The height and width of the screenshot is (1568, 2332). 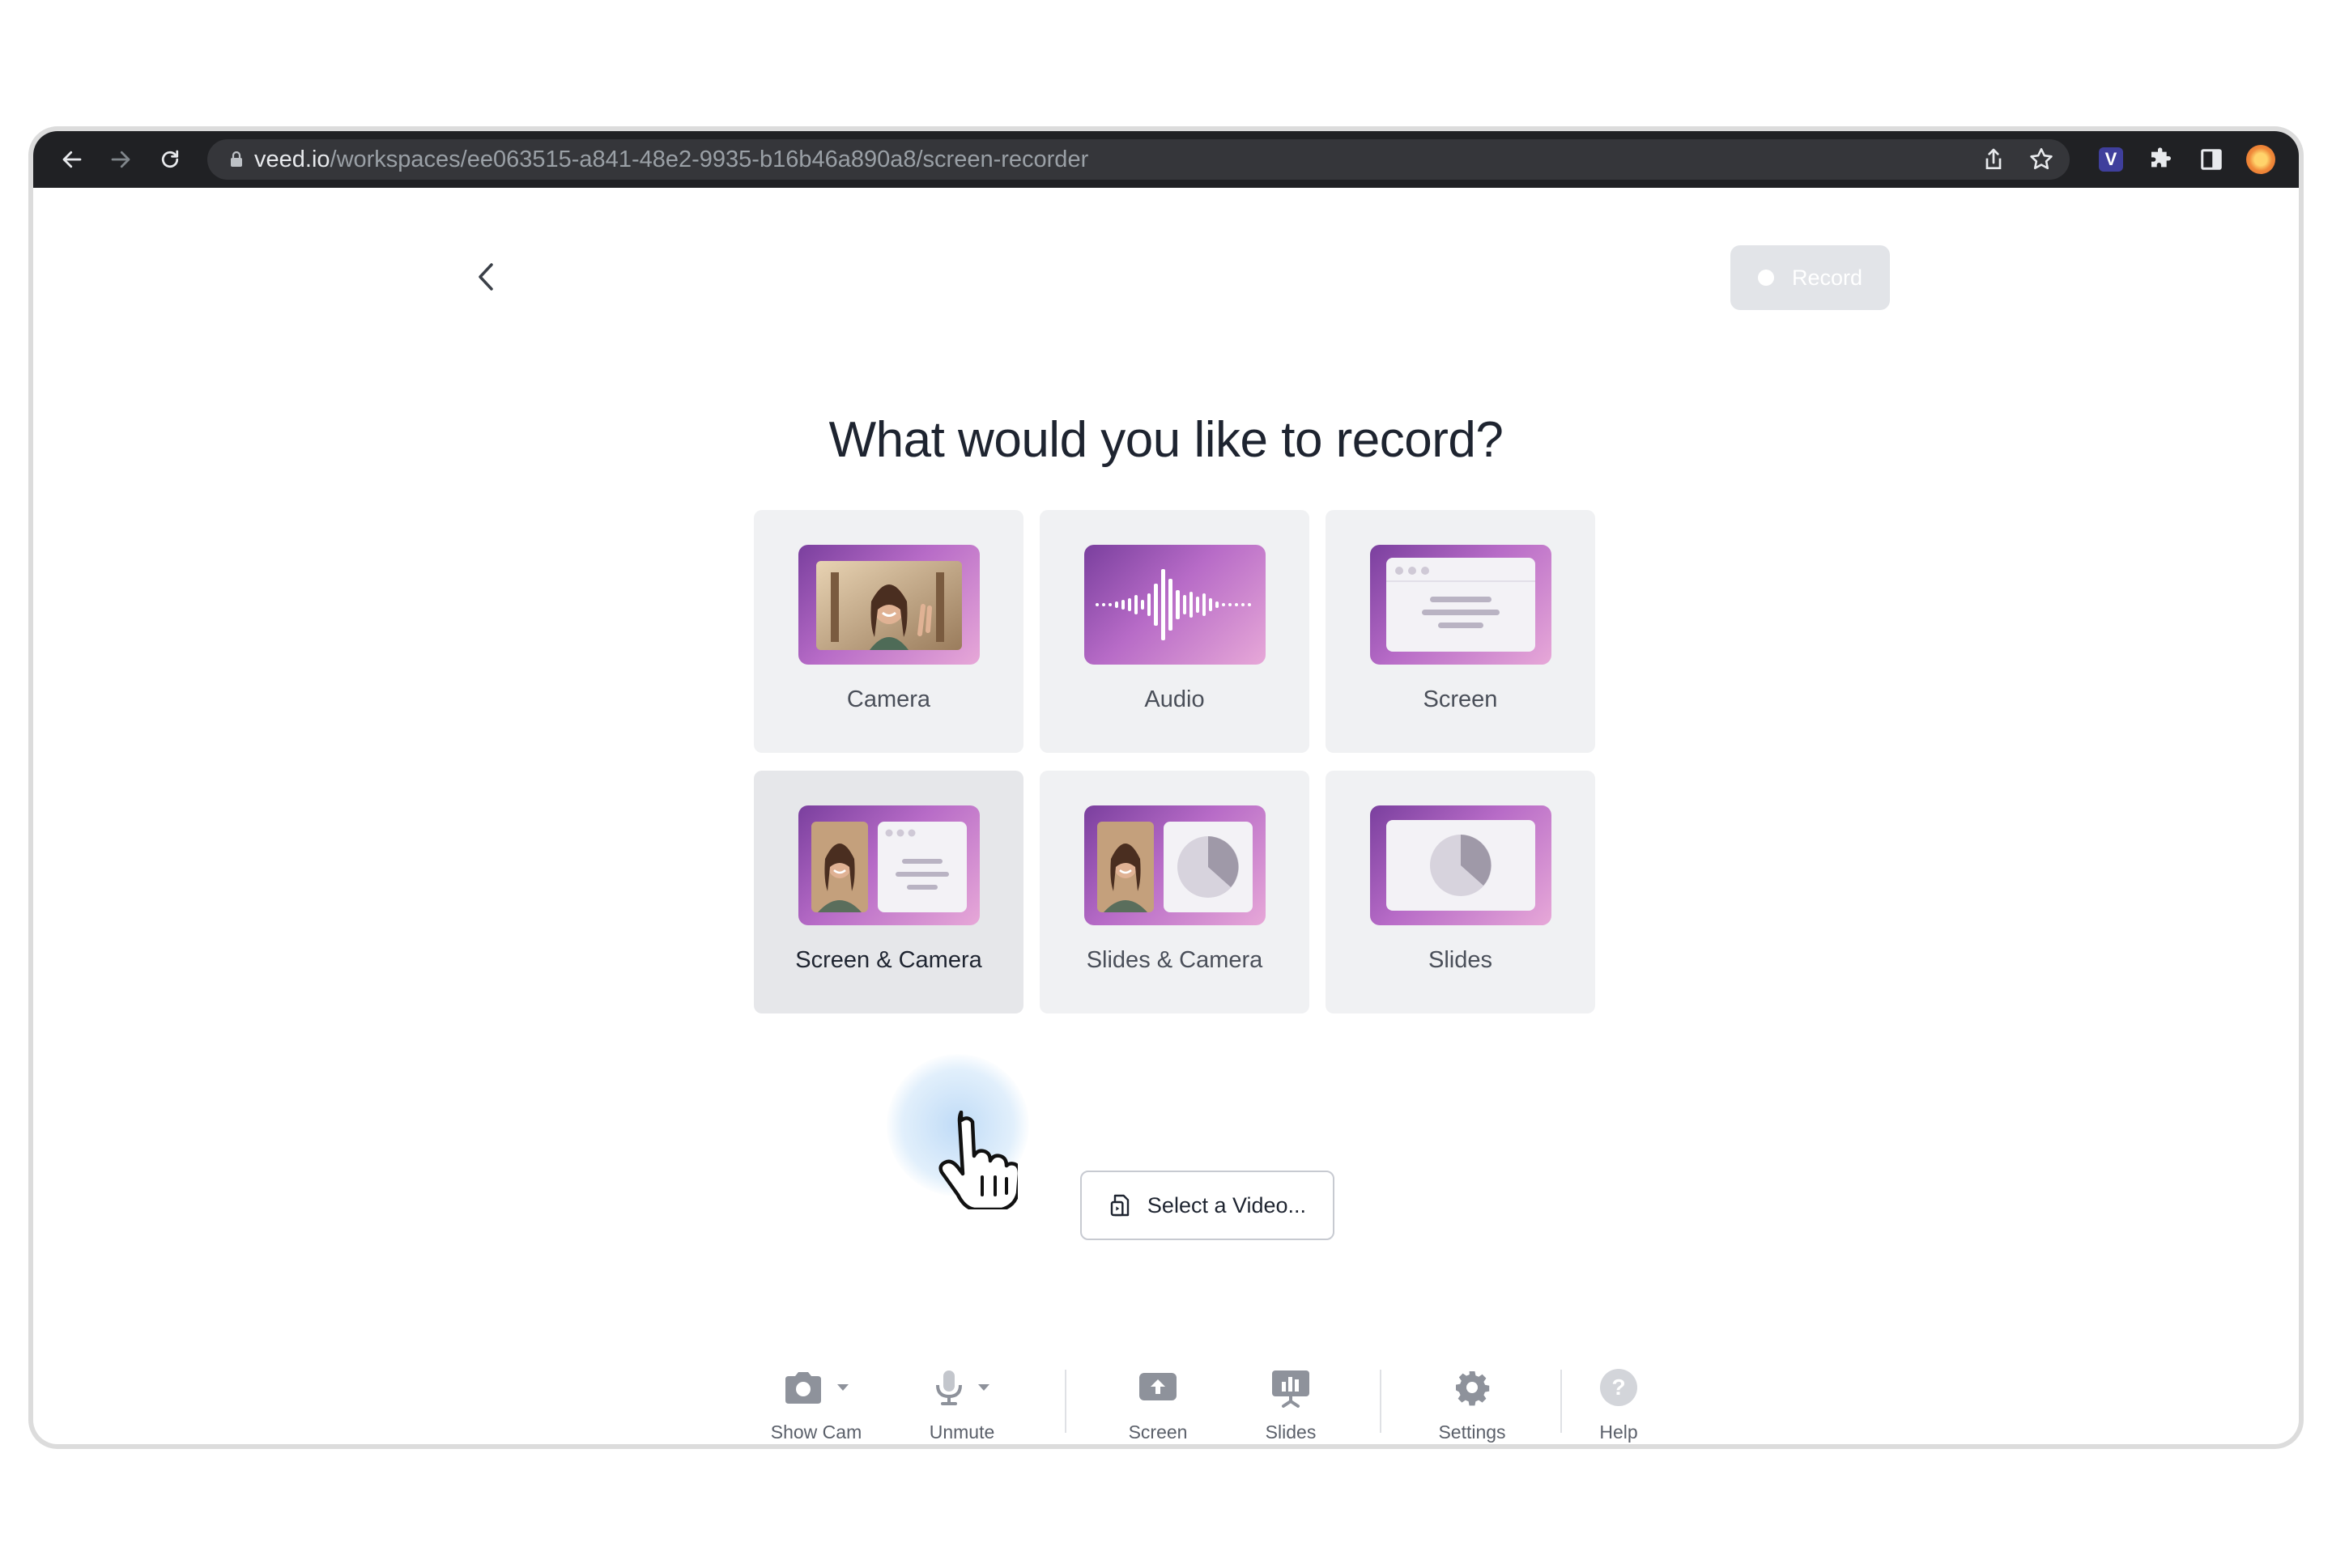 What do you see at coordinates (2161, 159) in the screenshot?
I see `puzzle-icon` at bounding box center [2161, 159].